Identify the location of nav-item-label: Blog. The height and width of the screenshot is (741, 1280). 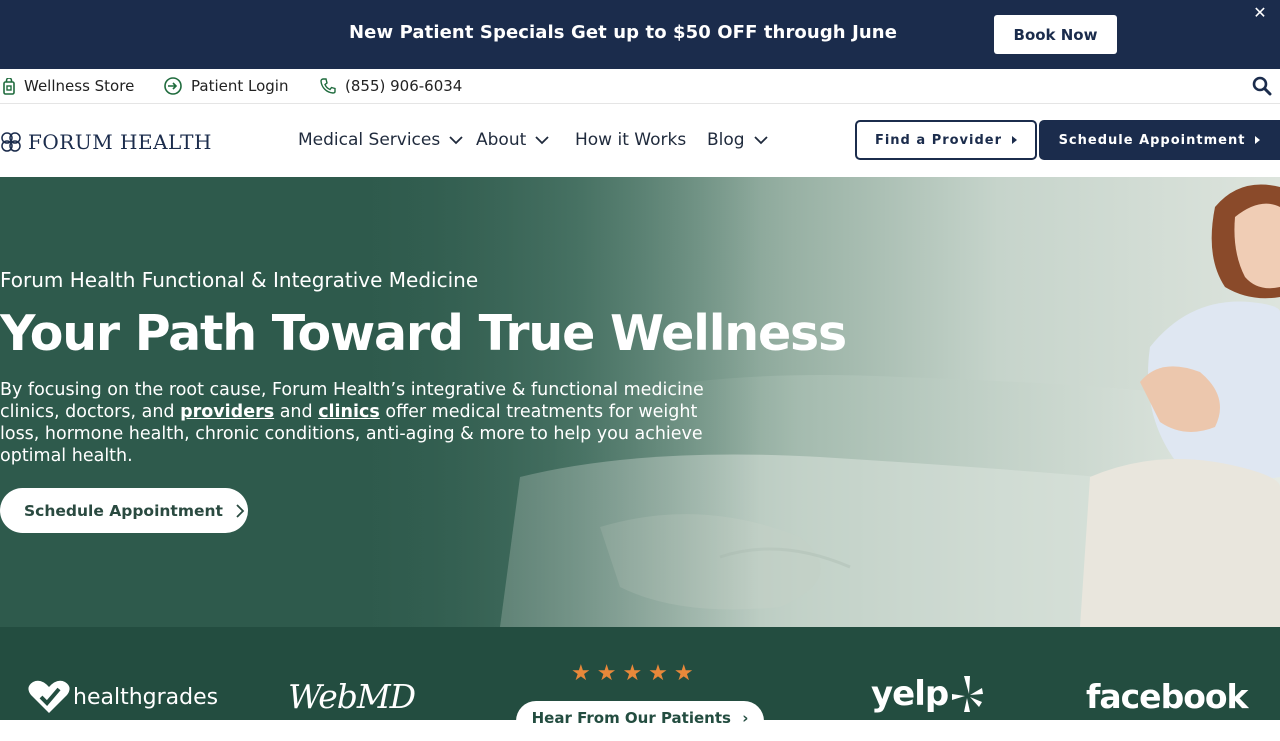
(726, 140).